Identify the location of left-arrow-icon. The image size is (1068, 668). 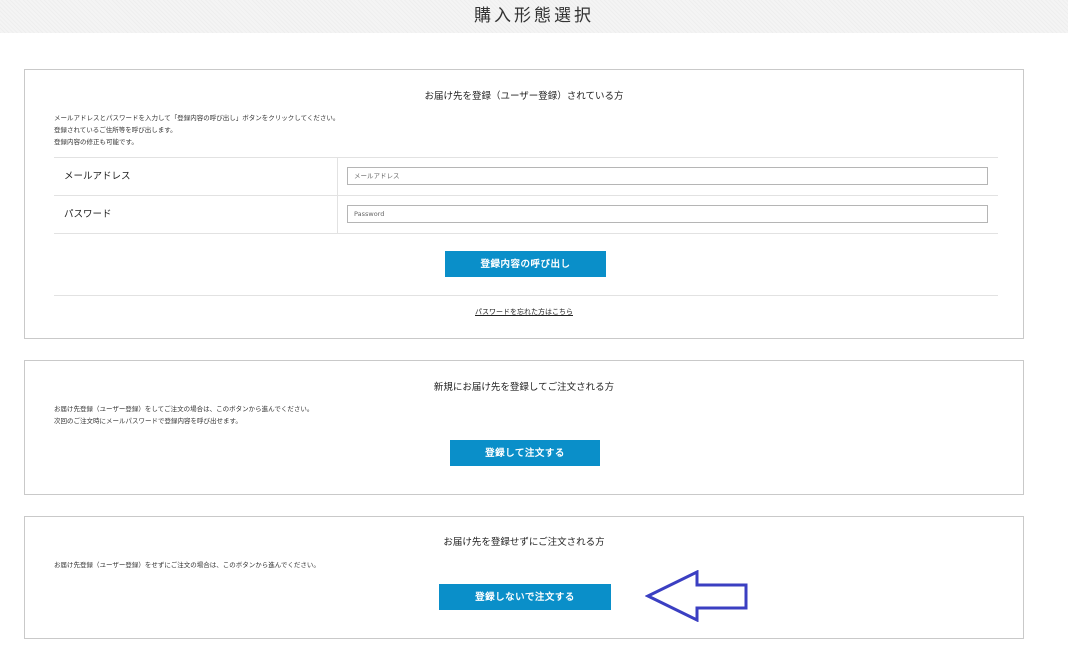
(696, 596).